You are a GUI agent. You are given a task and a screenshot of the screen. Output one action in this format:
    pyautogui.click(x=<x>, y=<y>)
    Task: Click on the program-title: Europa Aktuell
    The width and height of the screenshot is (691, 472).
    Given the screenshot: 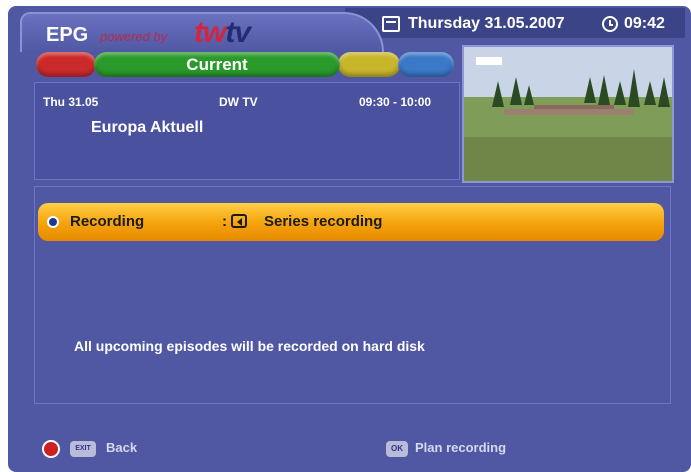 What is the action you would take?
    pyautogui.click(x=147, y=127)
    